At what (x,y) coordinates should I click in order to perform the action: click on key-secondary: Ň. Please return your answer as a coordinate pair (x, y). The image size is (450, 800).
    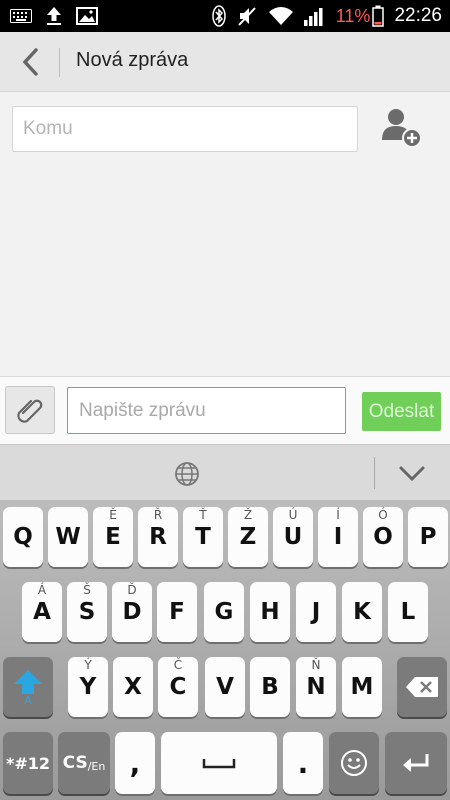
    Looking at the image, I should click on (316, 665).